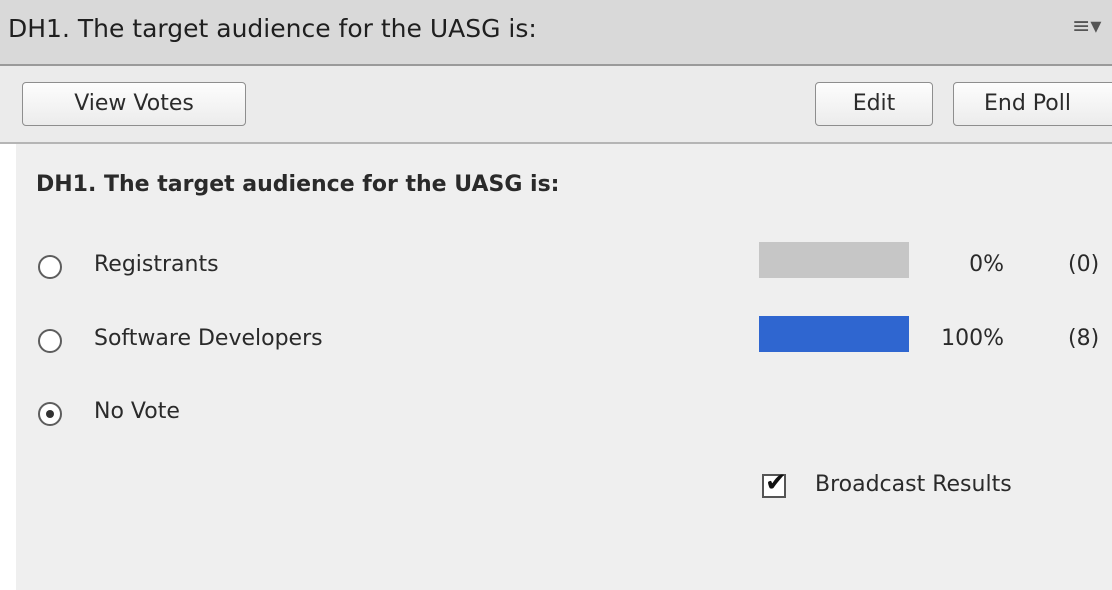  I want to click on result-percent: 100%, so click(972, 338).